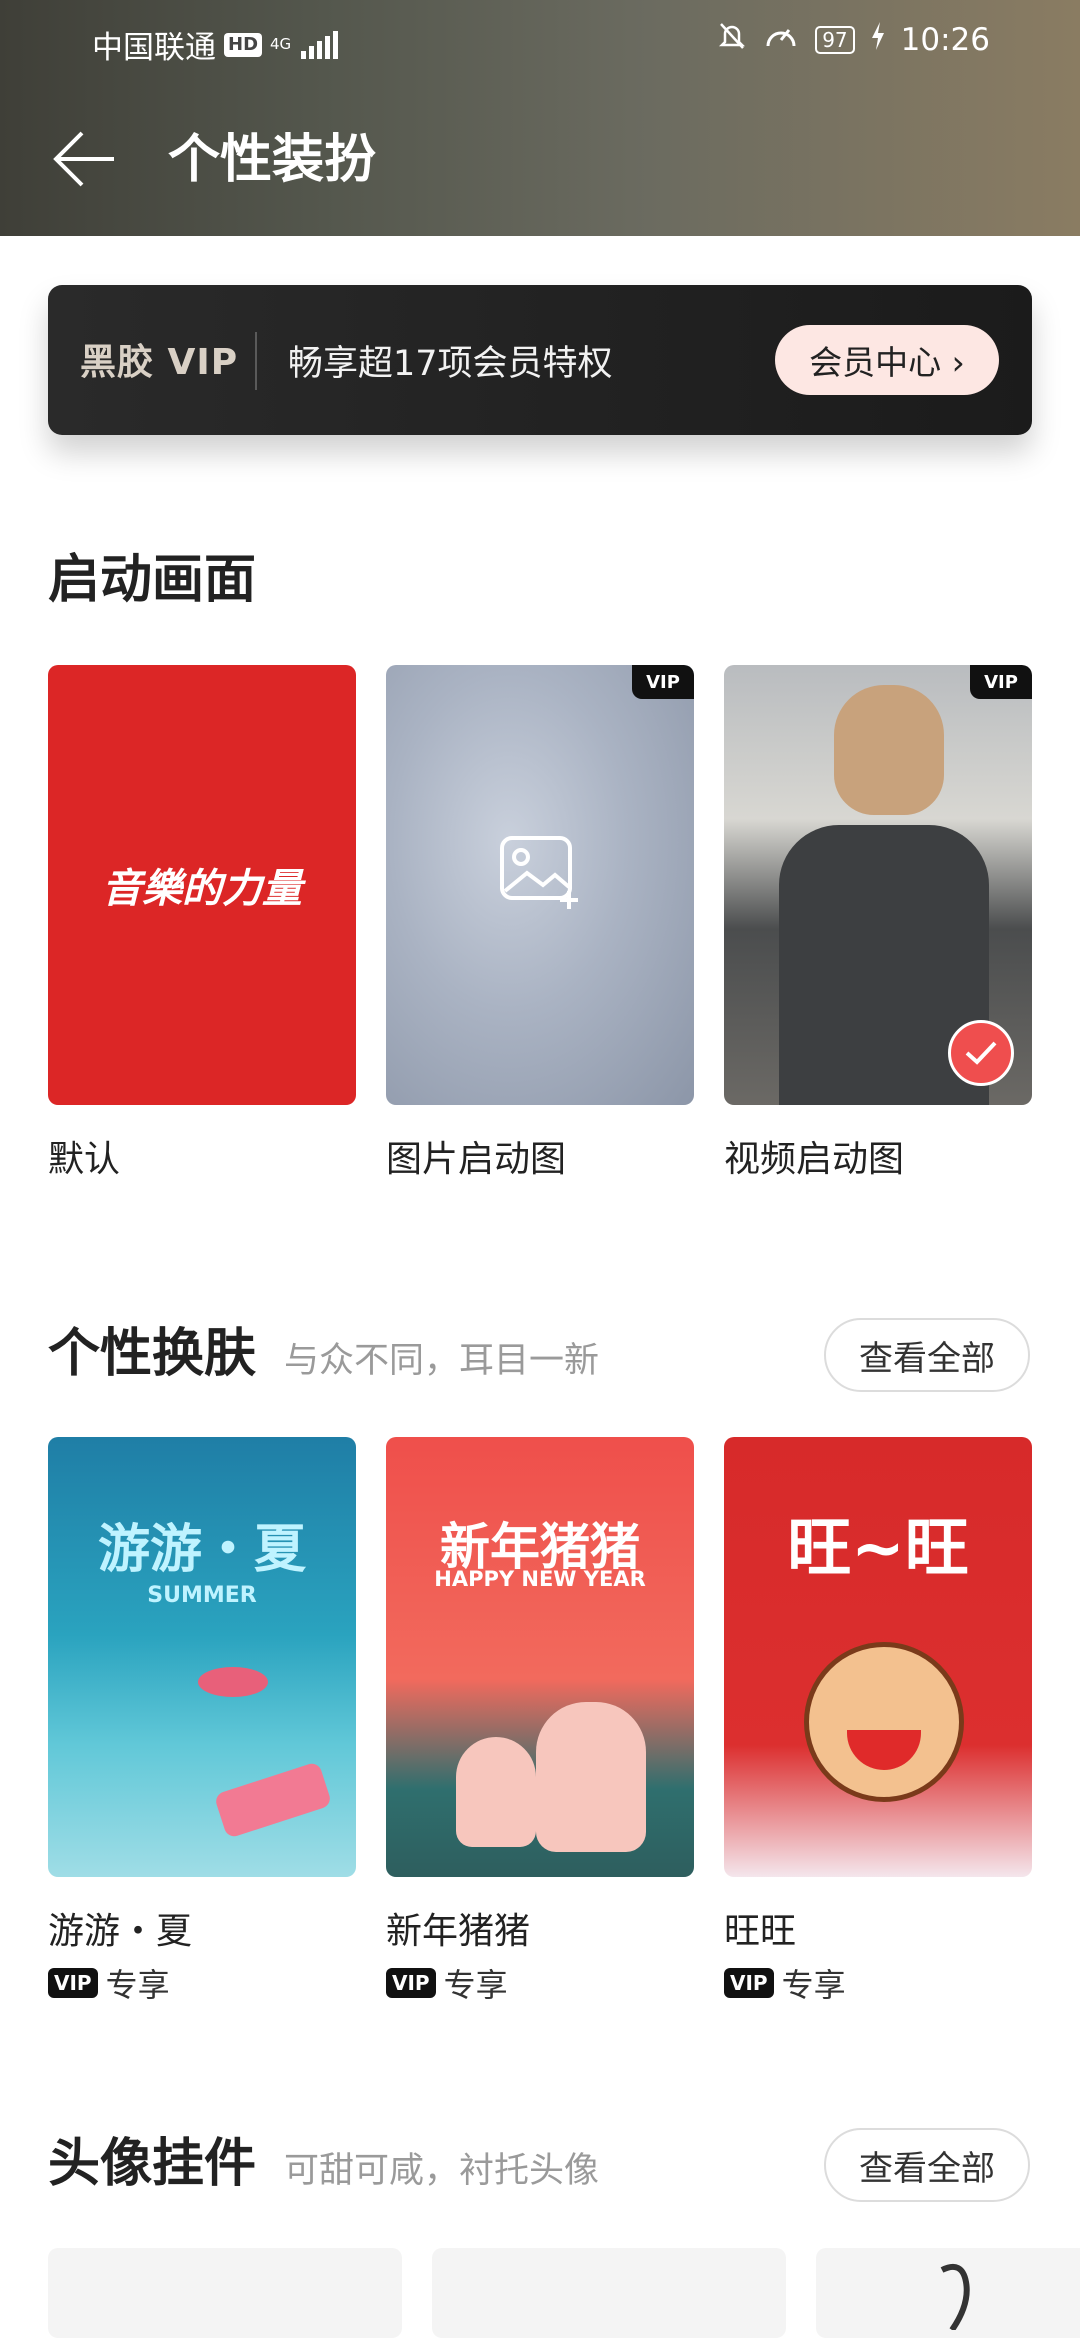  I want to click on page-title: 个性装扮, so click(272, 160).